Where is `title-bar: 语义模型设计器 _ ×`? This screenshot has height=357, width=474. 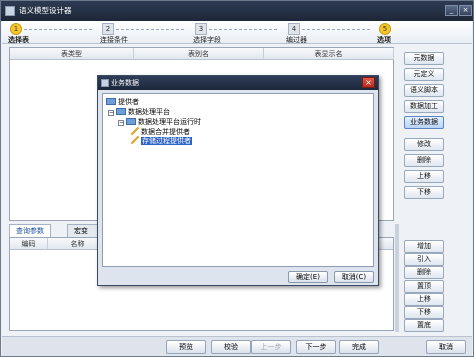 title-bar: 语义模型设计器 _ × is located at coordinates (237, 11).